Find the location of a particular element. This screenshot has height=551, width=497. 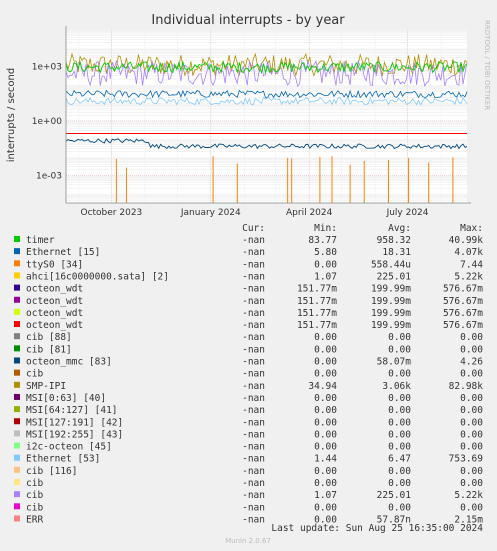

y-tick-label: 1e+00 is located at coordinates (47, 122).